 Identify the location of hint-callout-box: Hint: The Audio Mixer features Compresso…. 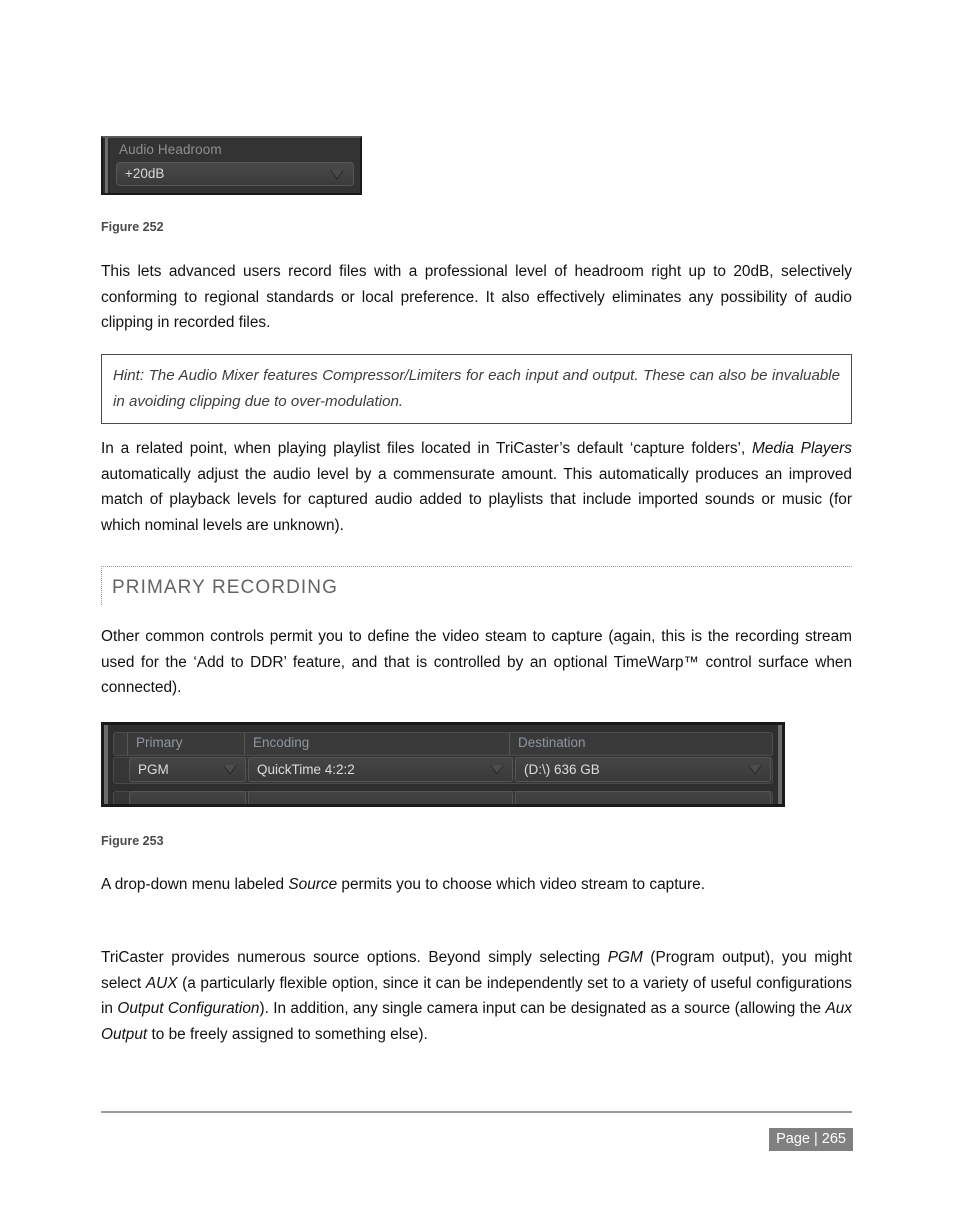
(476, 389).